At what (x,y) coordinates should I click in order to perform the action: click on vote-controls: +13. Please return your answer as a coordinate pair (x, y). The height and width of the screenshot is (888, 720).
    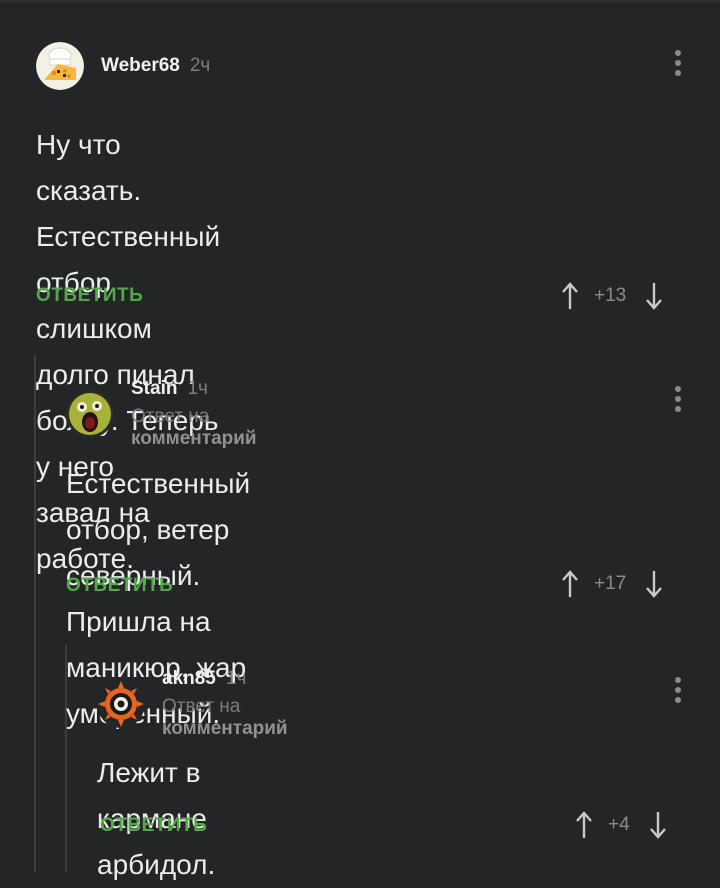
    Looking at the image, I should click on (612, 296).